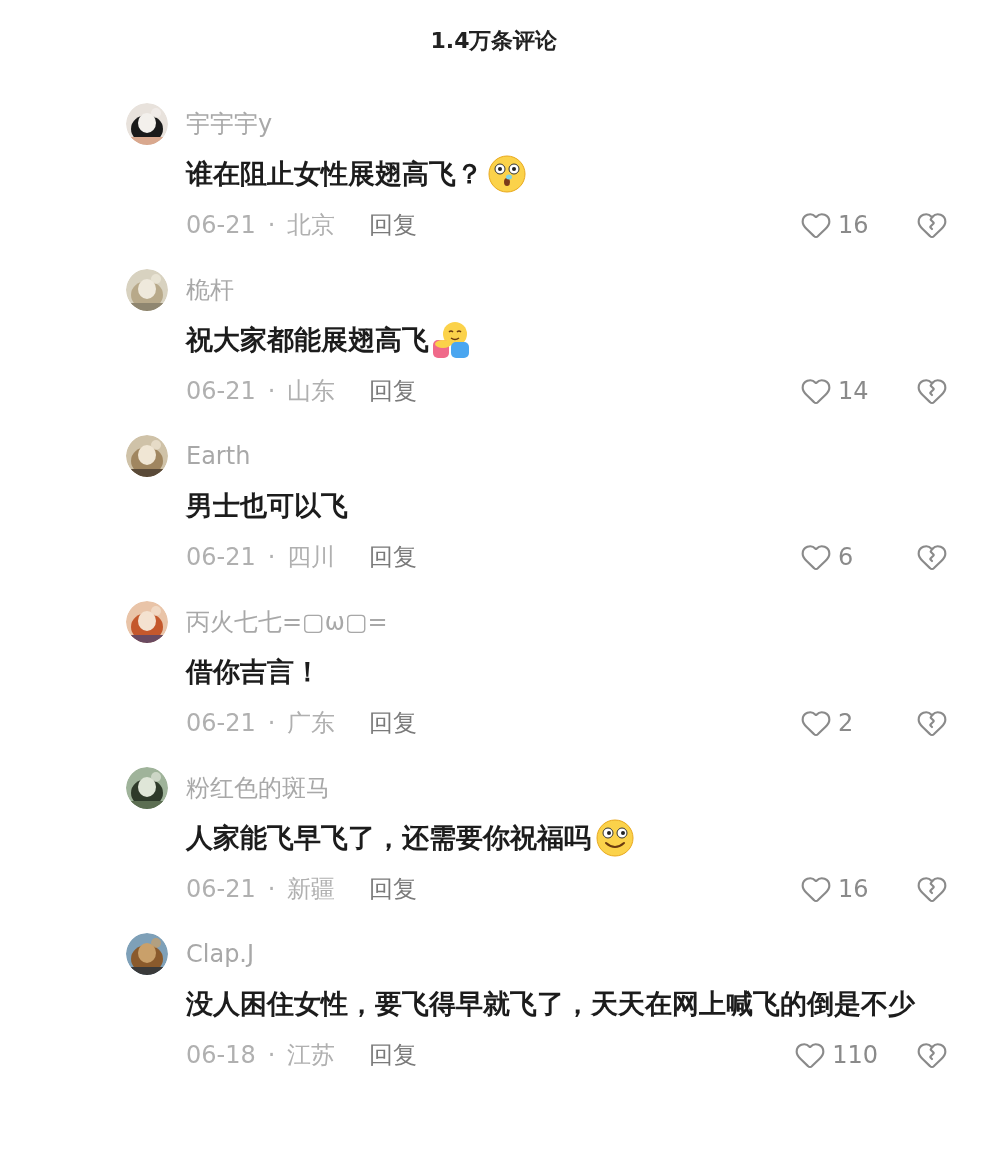 Image resolution: width=988 pixels, height=1150 pixels. What do you see at coordinates (846, 557) in the screenshot?
I see `like-count: 6` at bounding box center [846, 557].